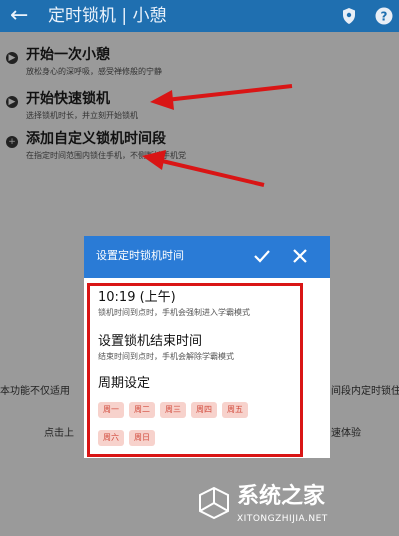 The width and height of the screenshot is (399, 536). Describe the element at coordinates (214, 503) in the screenshot. I see `watermark-logo-icon` at that location.